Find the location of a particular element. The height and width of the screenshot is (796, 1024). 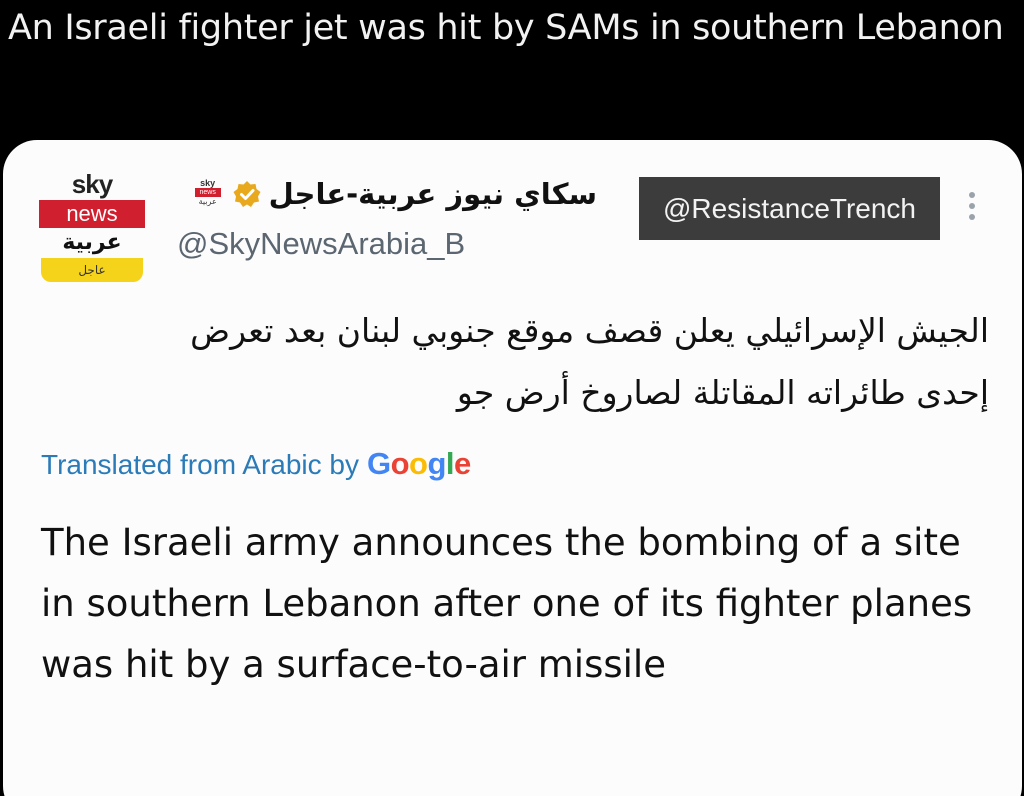

avatar-news-text: news is located at coordinates (92, 214).